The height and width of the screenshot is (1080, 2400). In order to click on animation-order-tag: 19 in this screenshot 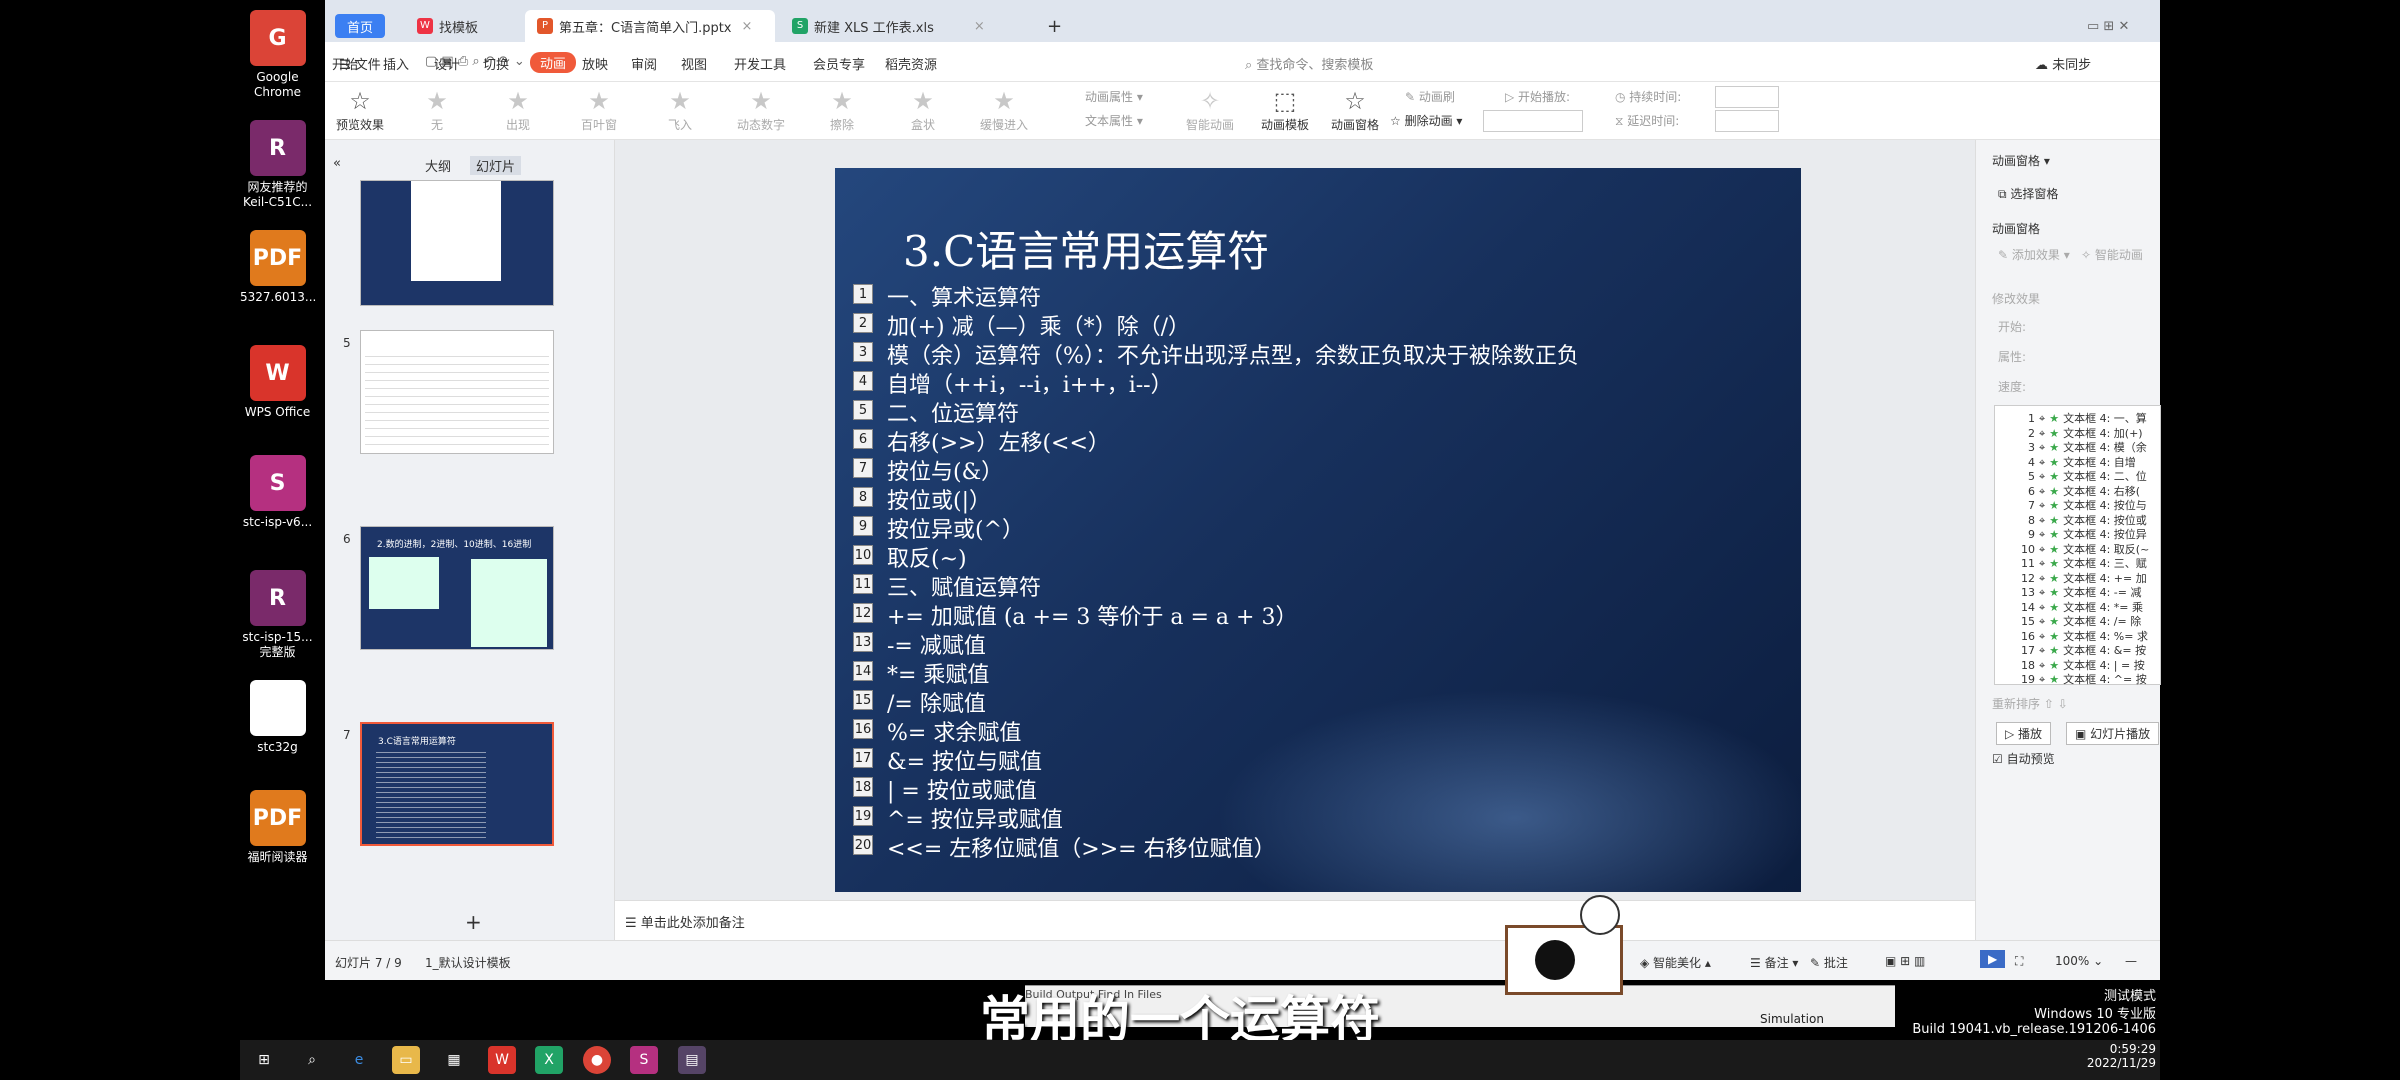, I will do `click(863, 816)`.